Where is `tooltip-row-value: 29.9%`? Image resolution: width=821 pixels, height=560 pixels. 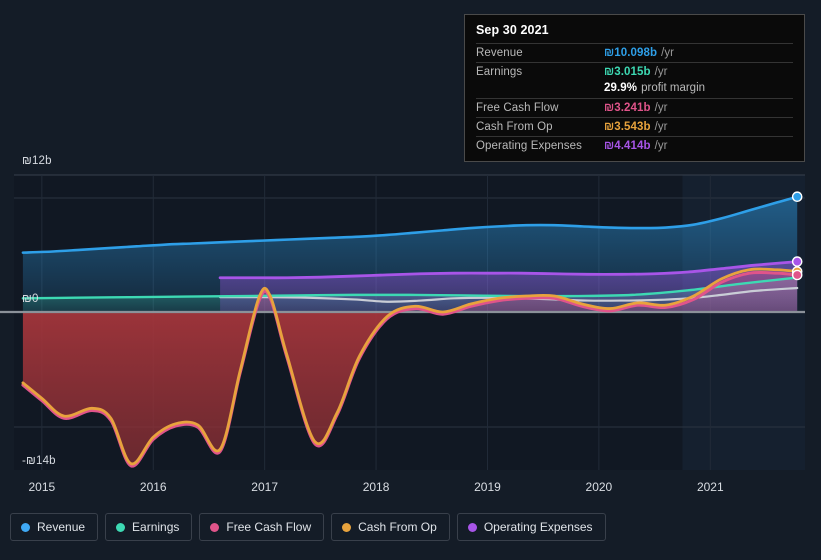 tooltip-row-value: 29.9% is located at coordinates (621, 88).